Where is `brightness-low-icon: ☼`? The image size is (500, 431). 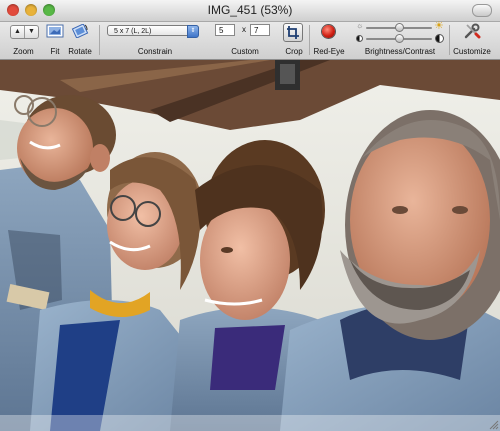 brightness-low-icon: ☼ is located at coordinates (360, 25).